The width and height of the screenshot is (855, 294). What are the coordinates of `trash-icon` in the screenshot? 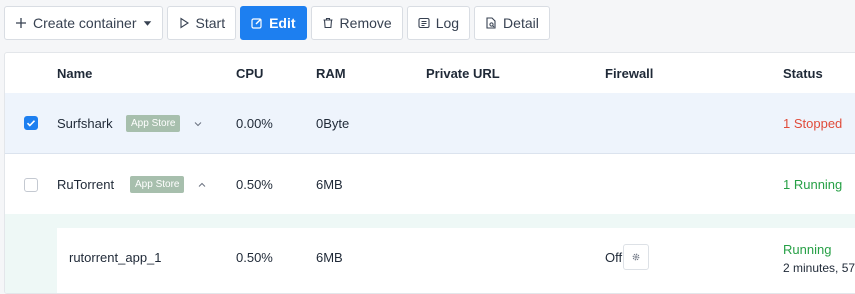 It's located at (328, 23).